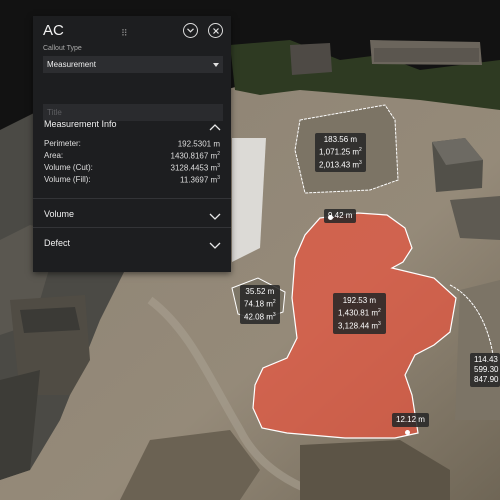 Image resolution: width=500 pixels, height=500 pixels. I want to click on right-area-label: 114.43 599.30 847.90, so click(485, 370).